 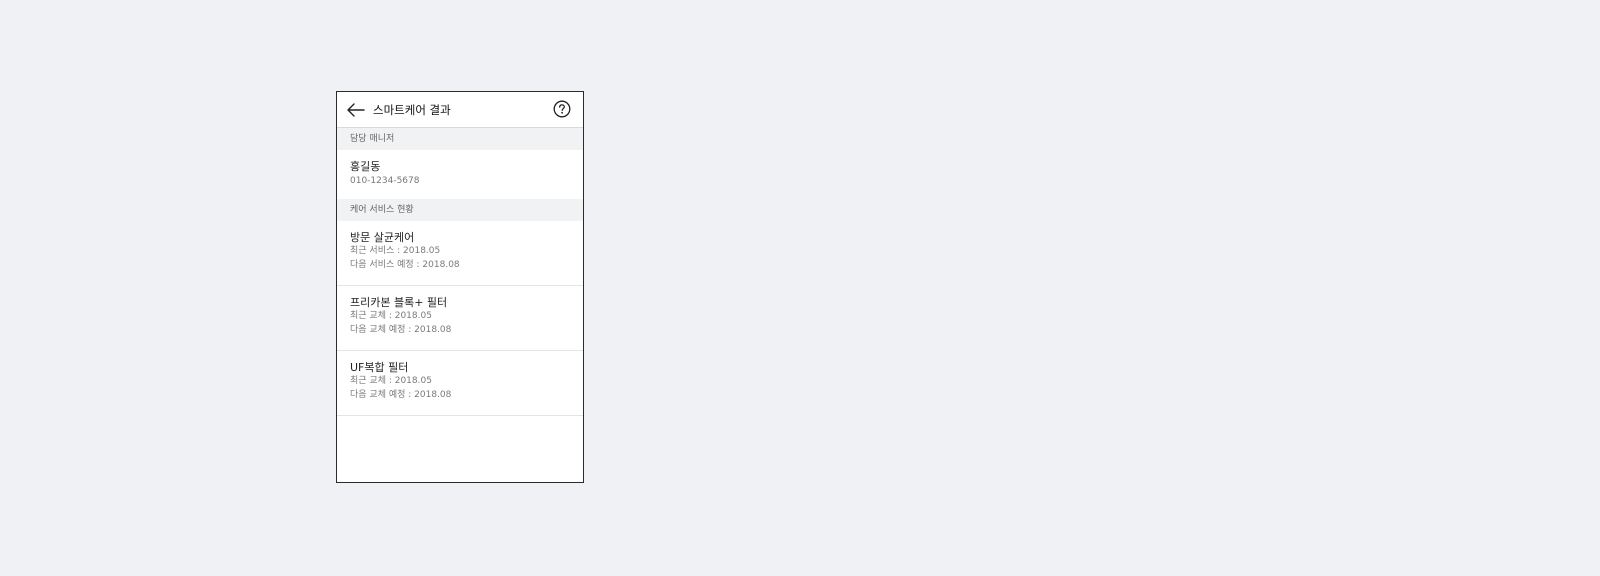 I want to click on help-button, so click(x=562, y=109).